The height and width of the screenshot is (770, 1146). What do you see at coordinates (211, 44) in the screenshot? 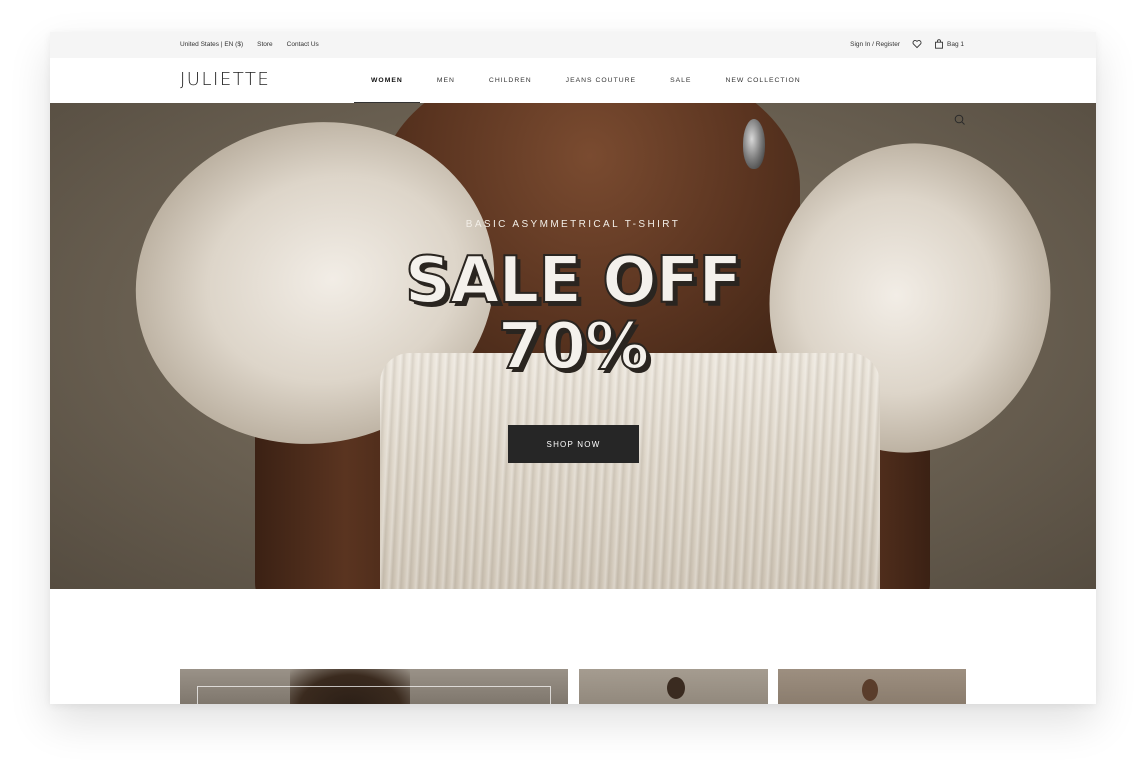
I see `region-selector: United States | EN ($)` at bounding box center [211, 44].